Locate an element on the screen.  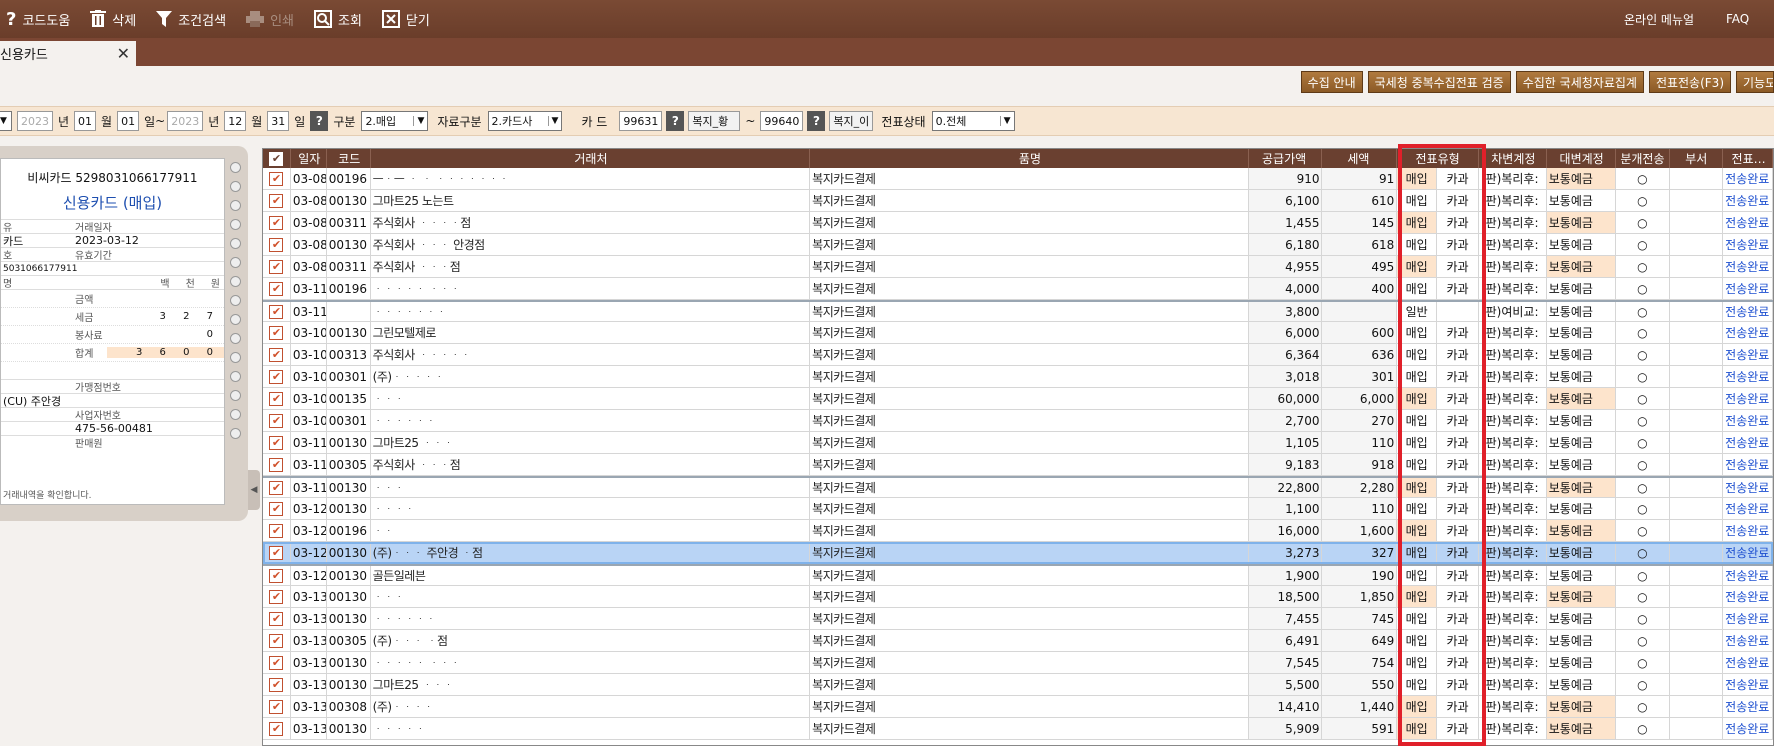
header-date: 일자 is located at coordinates (309, 158).